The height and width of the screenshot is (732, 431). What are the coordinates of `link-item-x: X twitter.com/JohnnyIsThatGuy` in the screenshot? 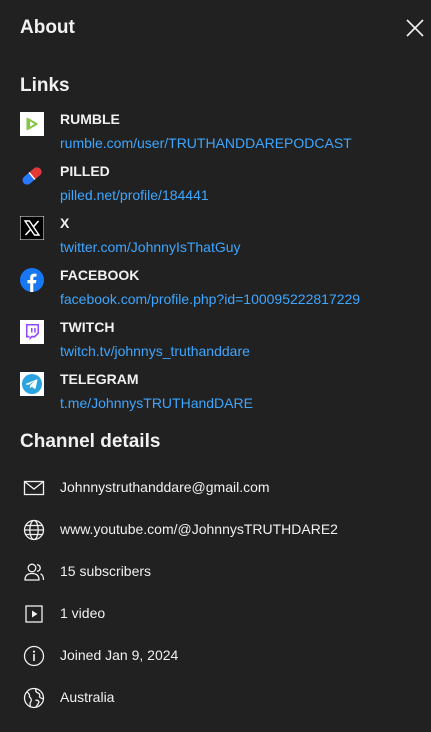 It's located at (219, 238).